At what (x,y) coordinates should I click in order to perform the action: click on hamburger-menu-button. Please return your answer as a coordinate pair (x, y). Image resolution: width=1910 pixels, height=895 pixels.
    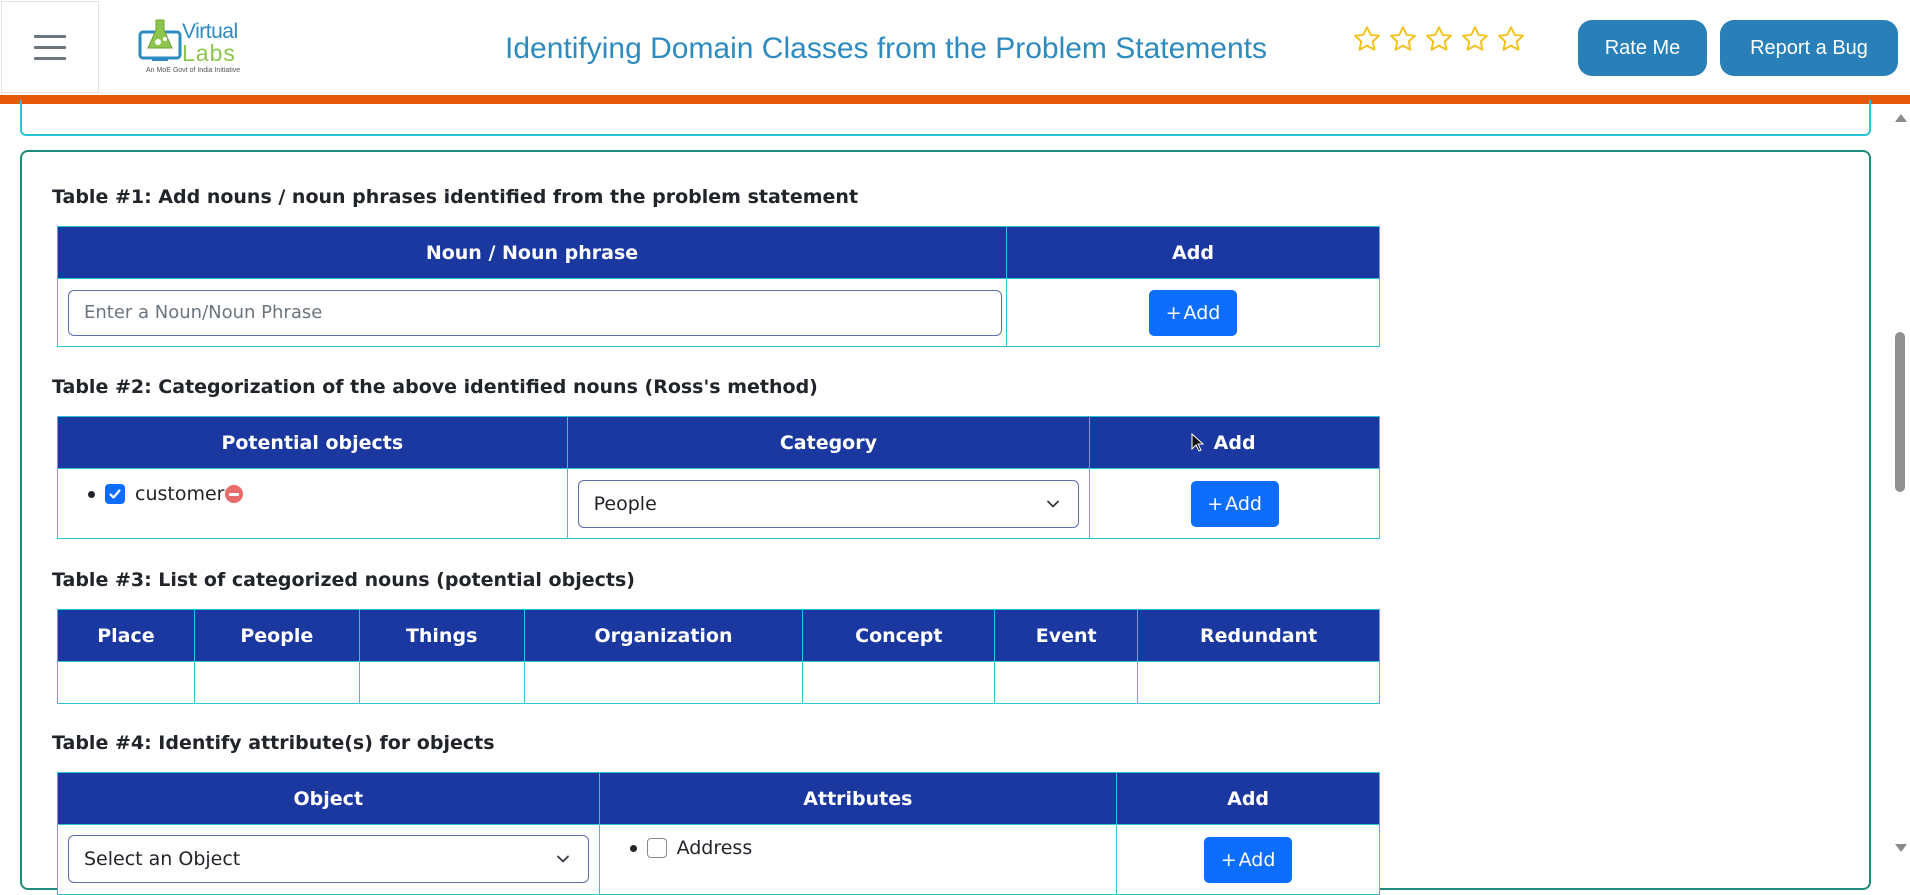
    Looking at the image, I should click on (50, 47).